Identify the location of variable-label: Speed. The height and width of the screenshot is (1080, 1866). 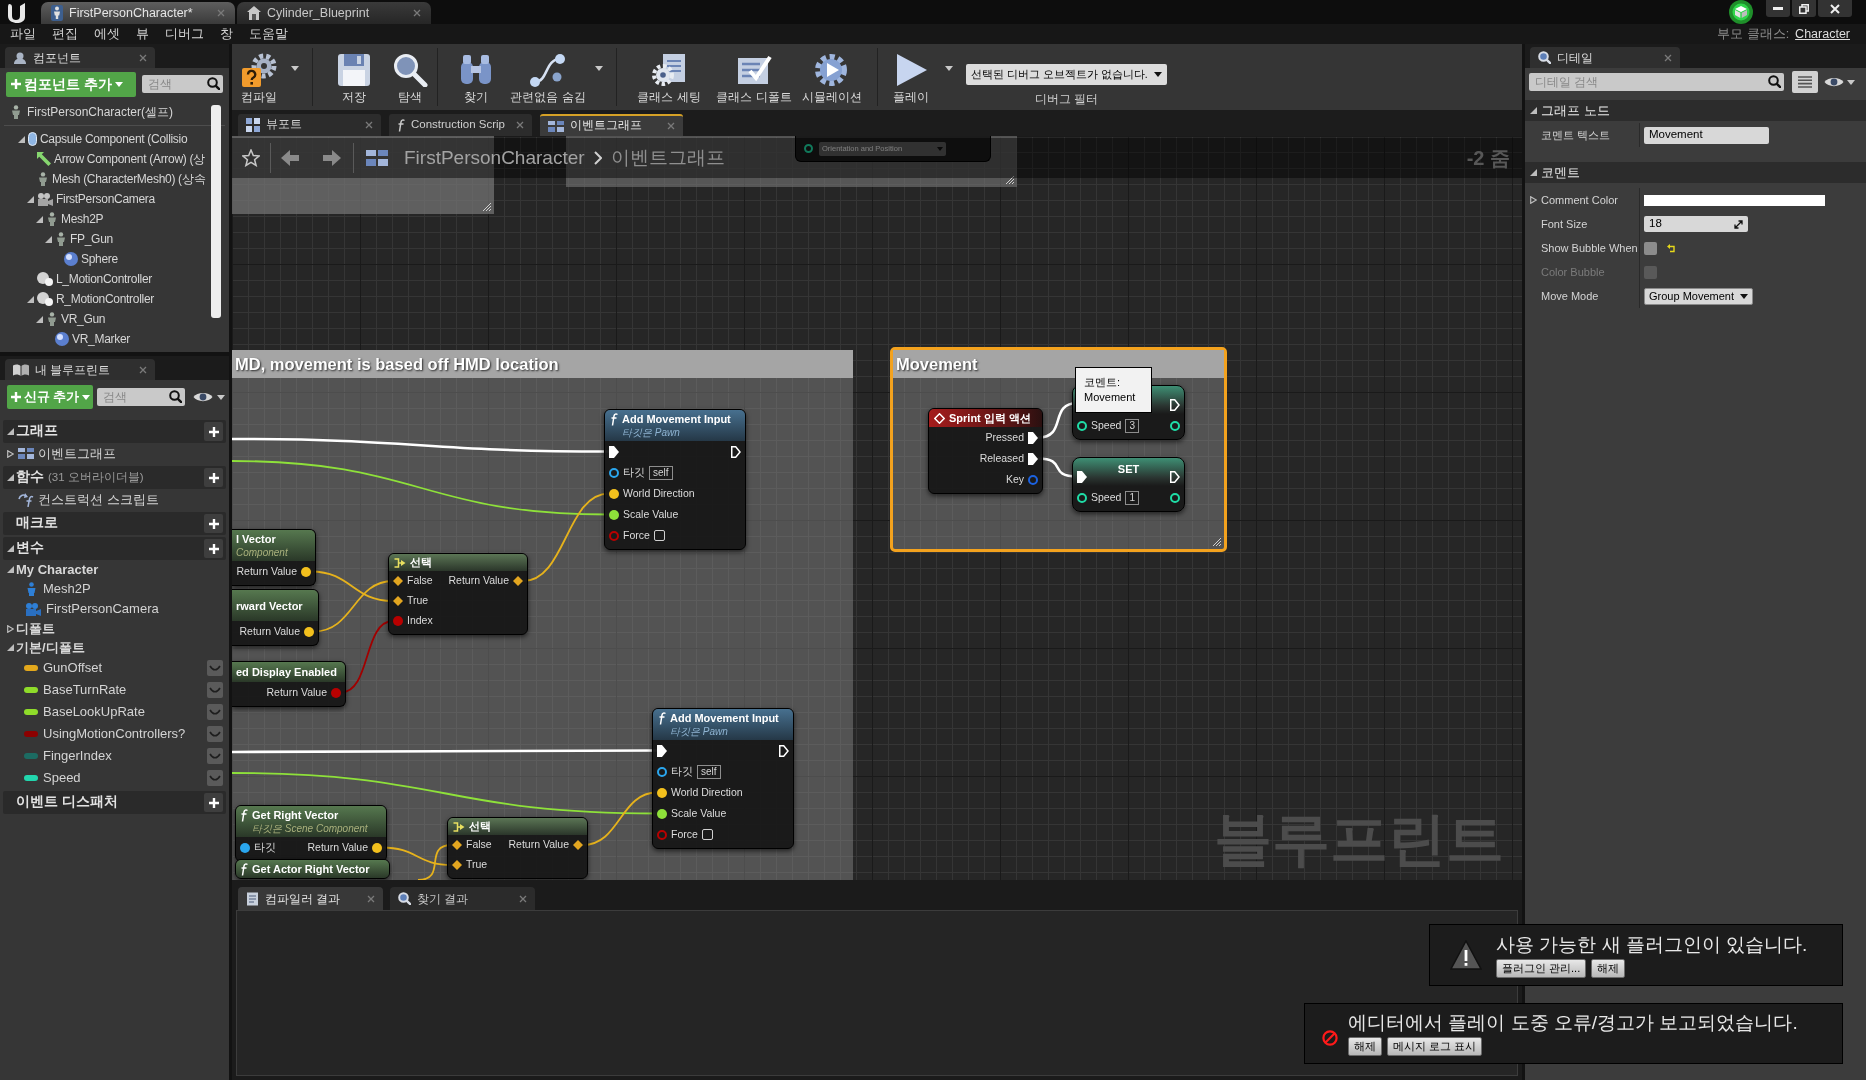
(62, 778).